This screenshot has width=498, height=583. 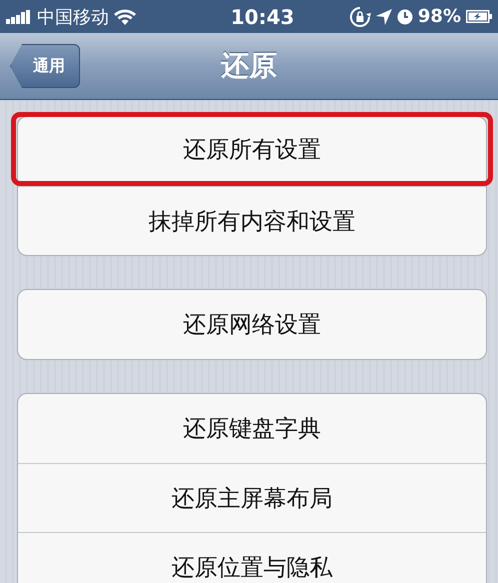 I want to click on location-arrow-icon, so click(x=384, y=16).